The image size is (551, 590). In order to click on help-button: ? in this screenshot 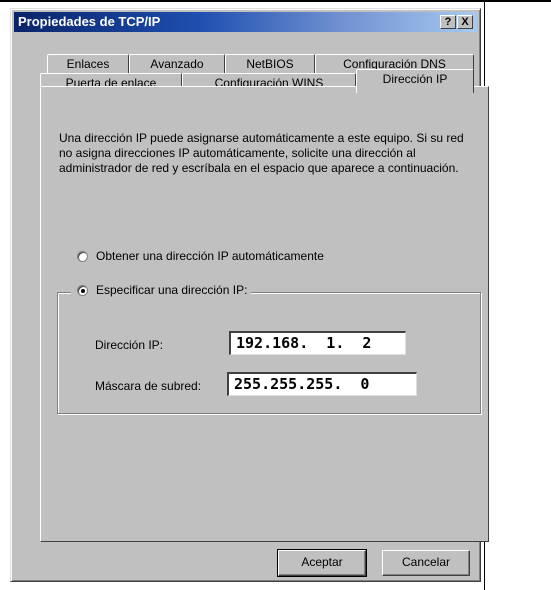, I will do `click(448, 22)`.